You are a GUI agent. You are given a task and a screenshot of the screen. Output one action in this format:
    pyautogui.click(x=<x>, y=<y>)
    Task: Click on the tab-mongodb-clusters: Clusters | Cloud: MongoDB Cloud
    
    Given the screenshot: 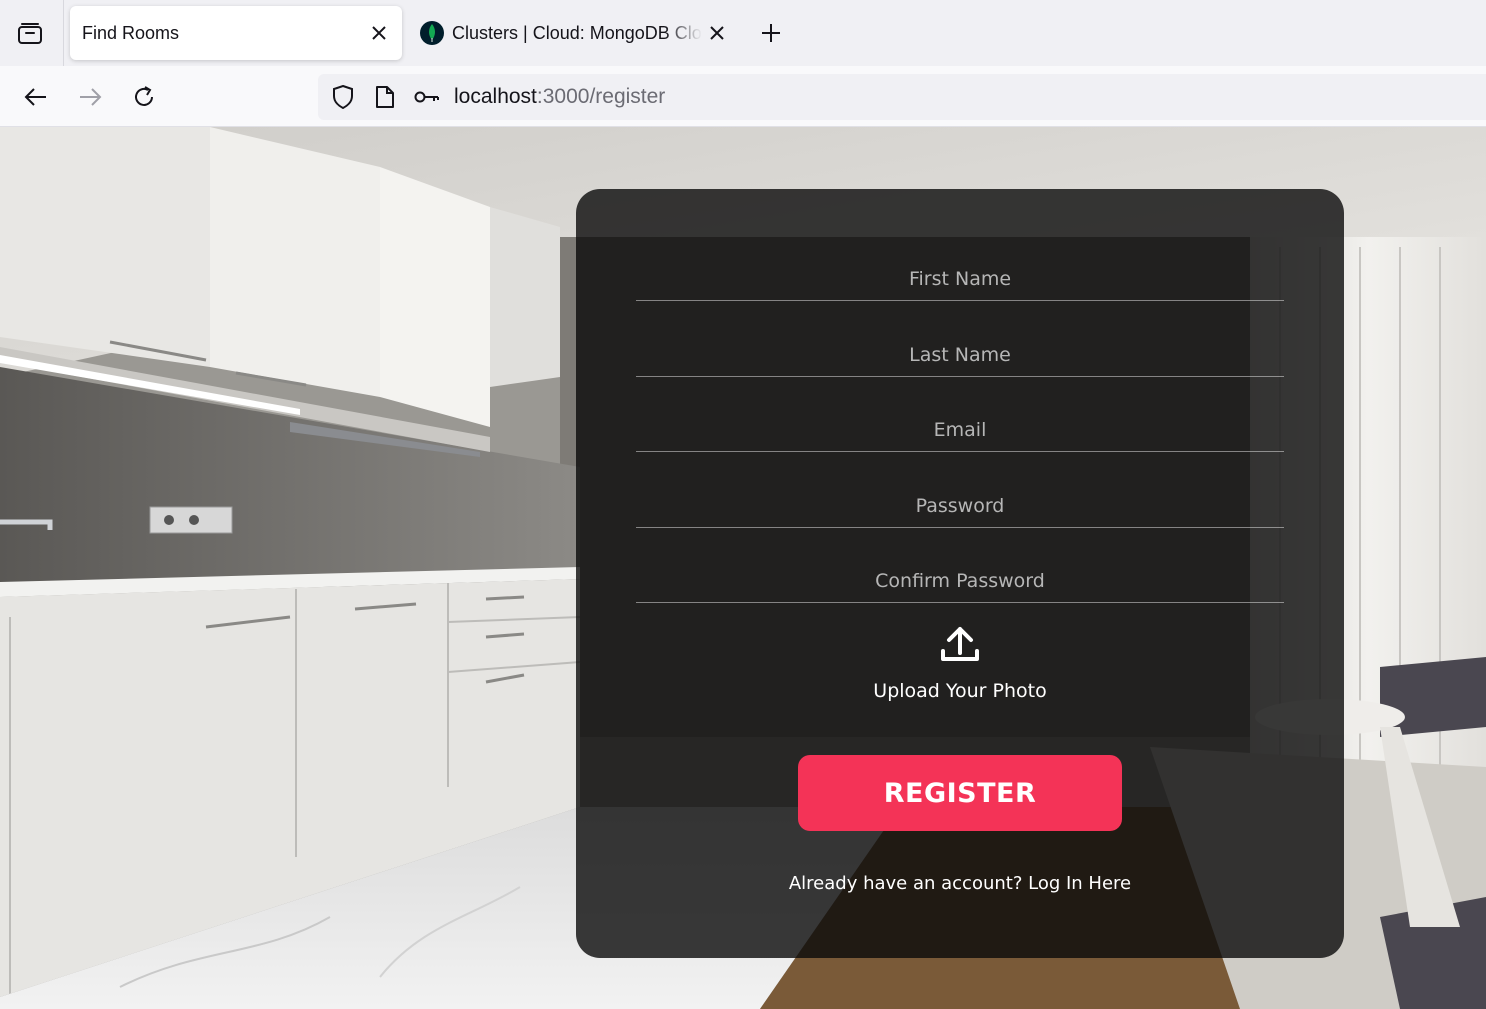 What is the action you would take?
    pyautogui.click(x=574, y=33)
    